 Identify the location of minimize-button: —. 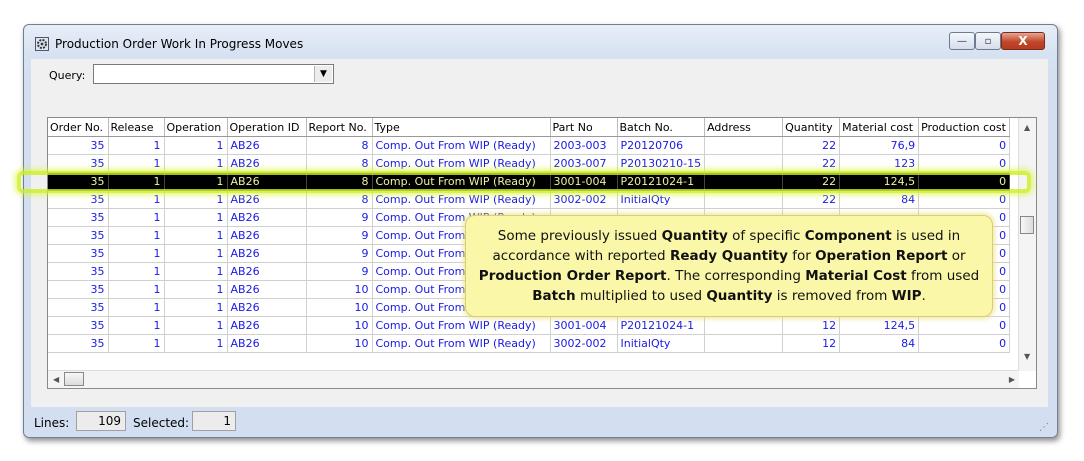
(962, 41).